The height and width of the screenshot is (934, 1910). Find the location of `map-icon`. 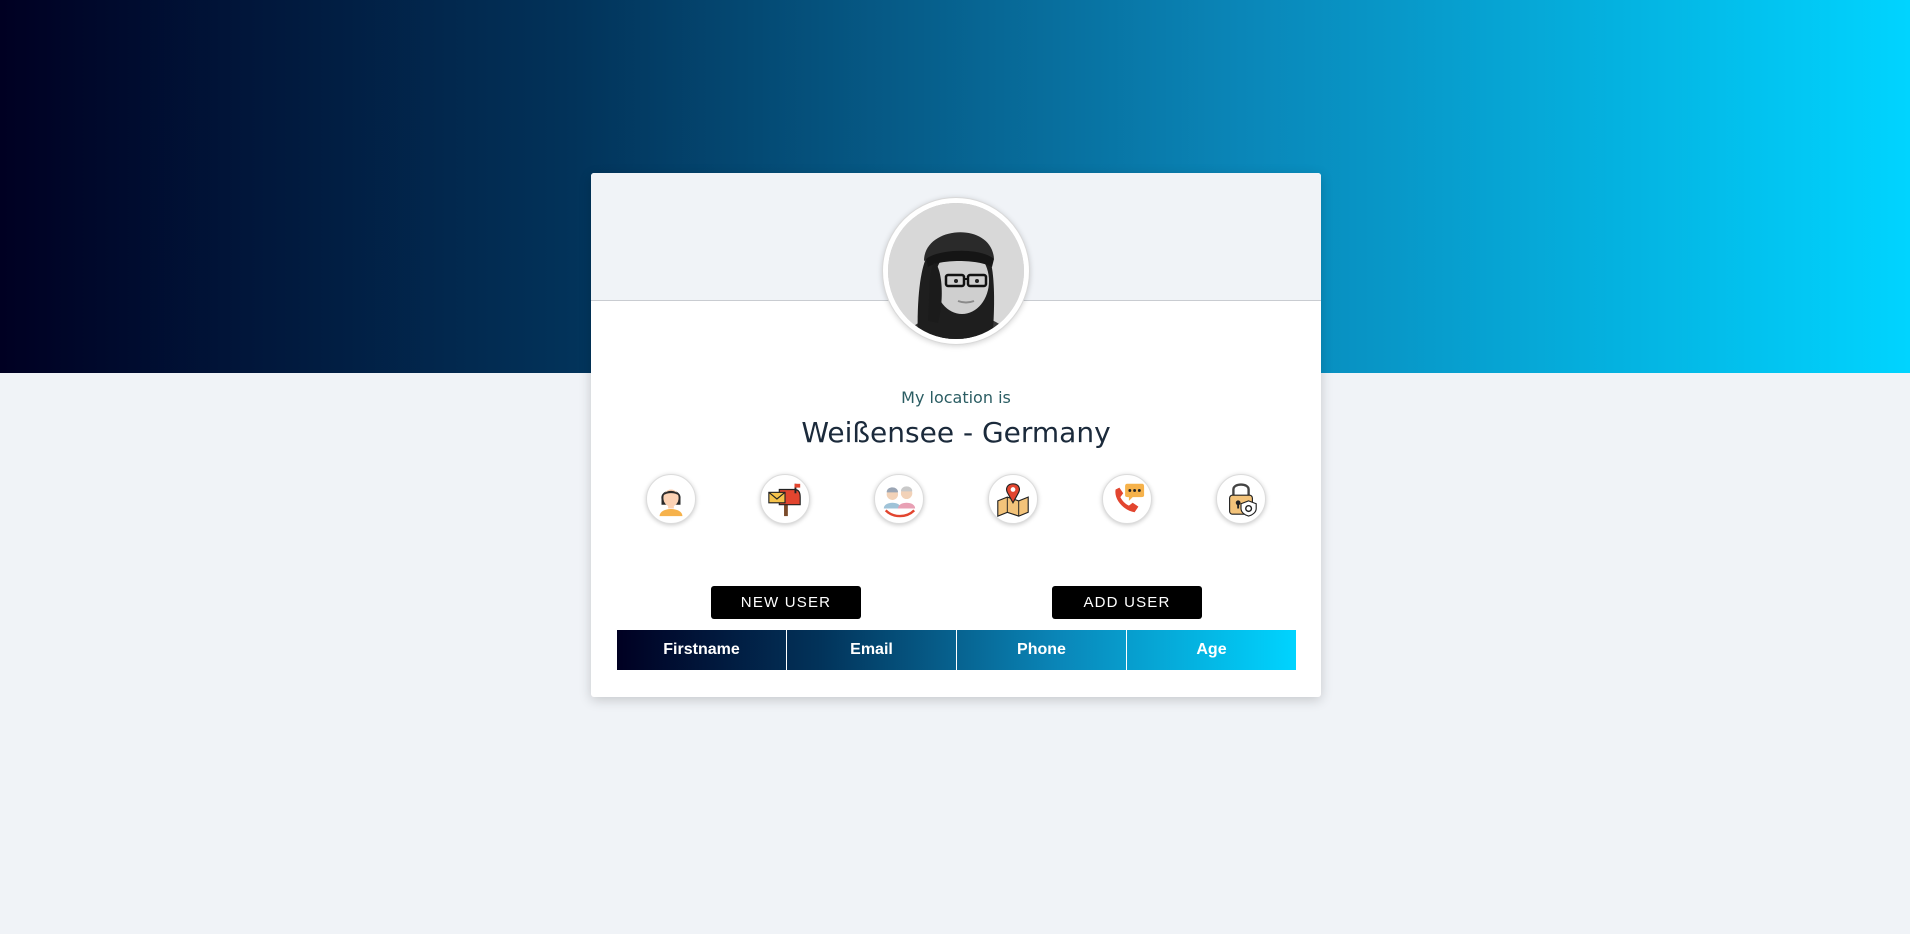

map-icon is located at coordinates (1013, 500).